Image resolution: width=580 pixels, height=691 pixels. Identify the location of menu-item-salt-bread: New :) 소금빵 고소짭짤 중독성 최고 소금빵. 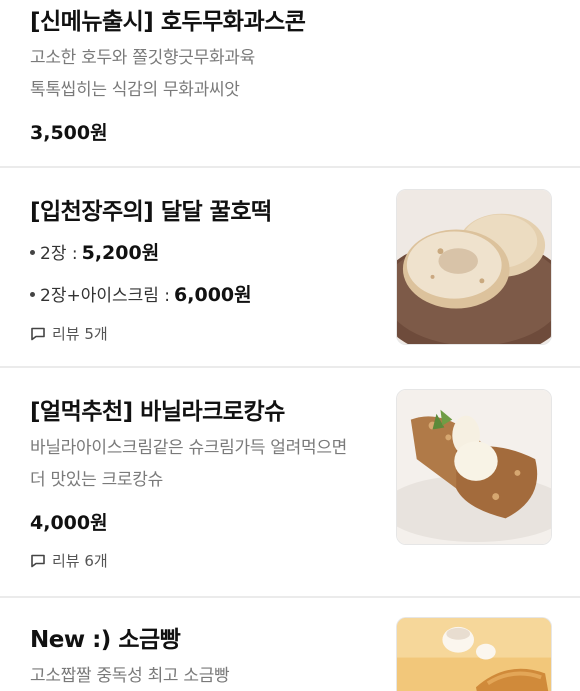
(290, 644).